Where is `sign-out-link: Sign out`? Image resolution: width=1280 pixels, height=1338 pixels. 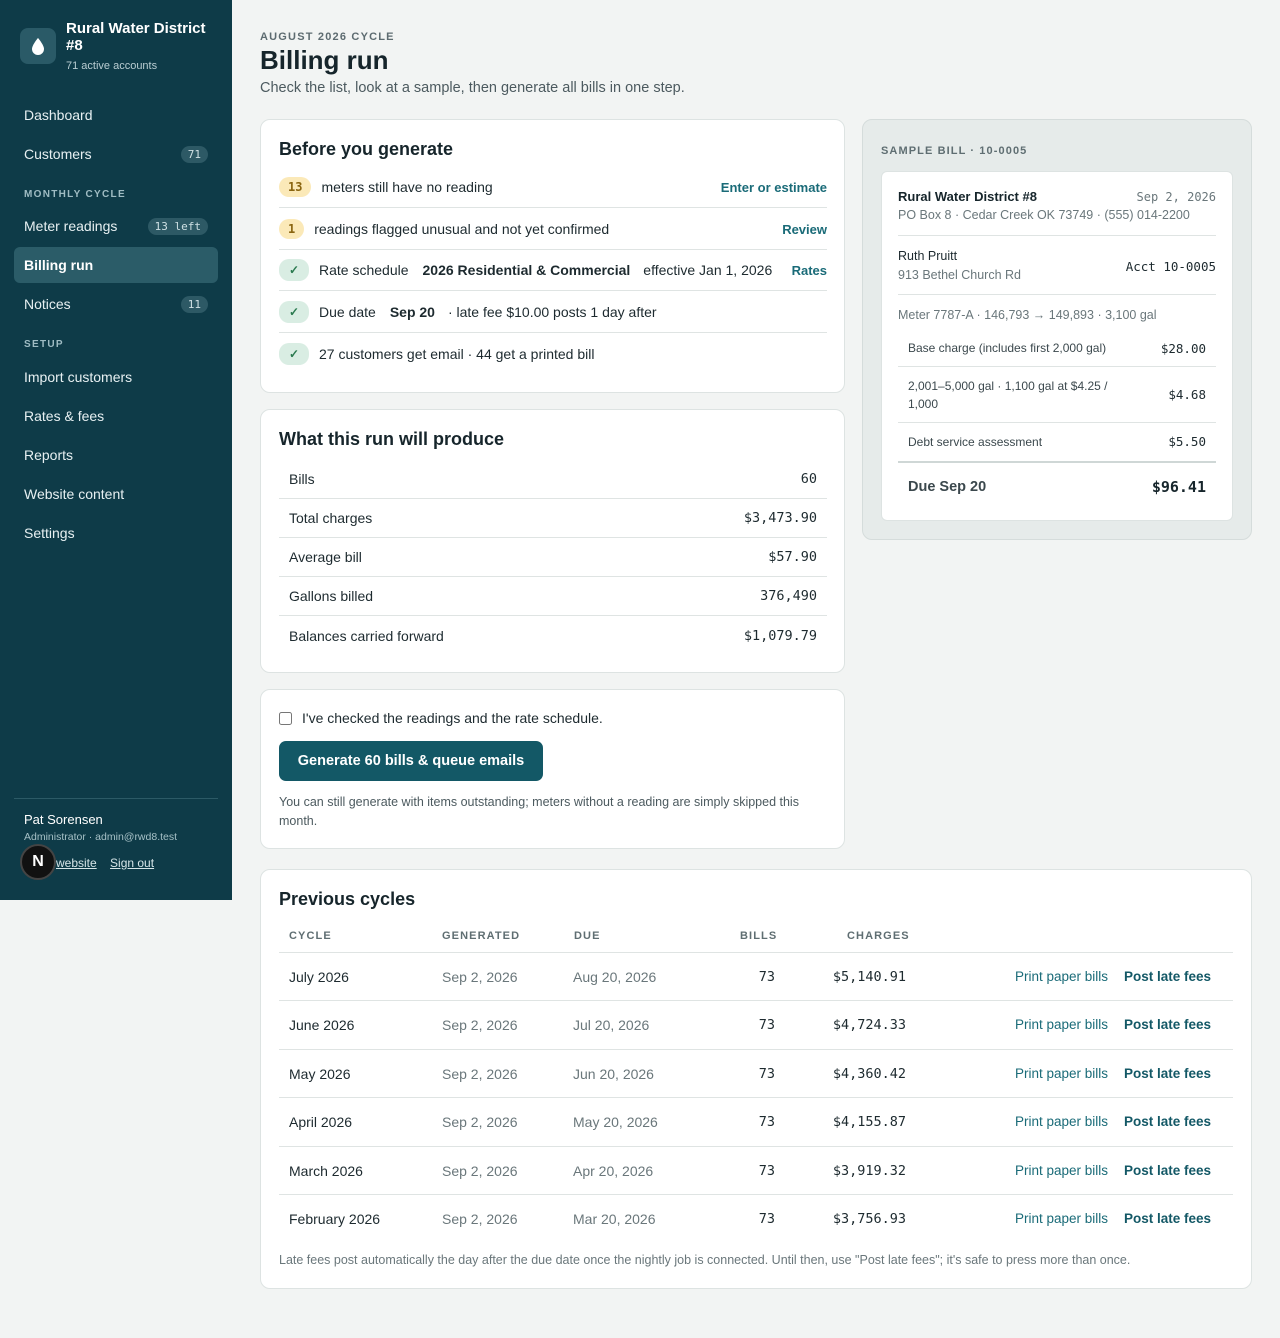
sign-out-link: Sign out is located at coordinates (132, 863).